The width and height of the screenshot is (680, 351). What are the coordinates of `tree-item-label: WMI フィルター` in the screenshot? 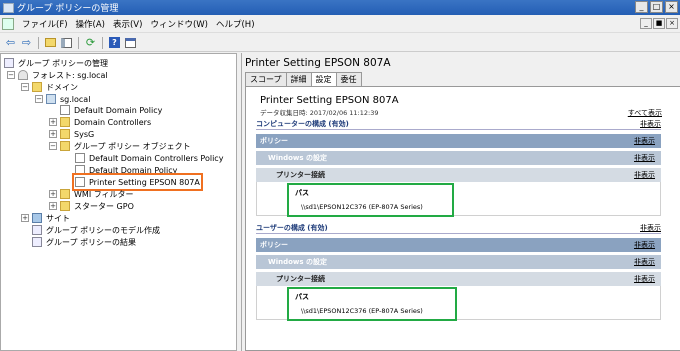 It's located at (104, 194).